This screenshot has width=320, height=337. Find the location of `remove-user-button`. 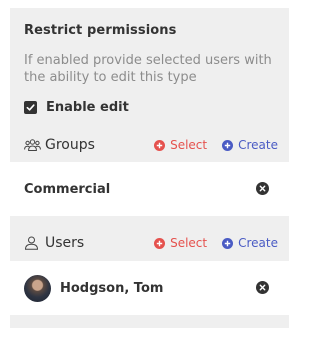

remove-user-button is located at coordinates (262, 287).